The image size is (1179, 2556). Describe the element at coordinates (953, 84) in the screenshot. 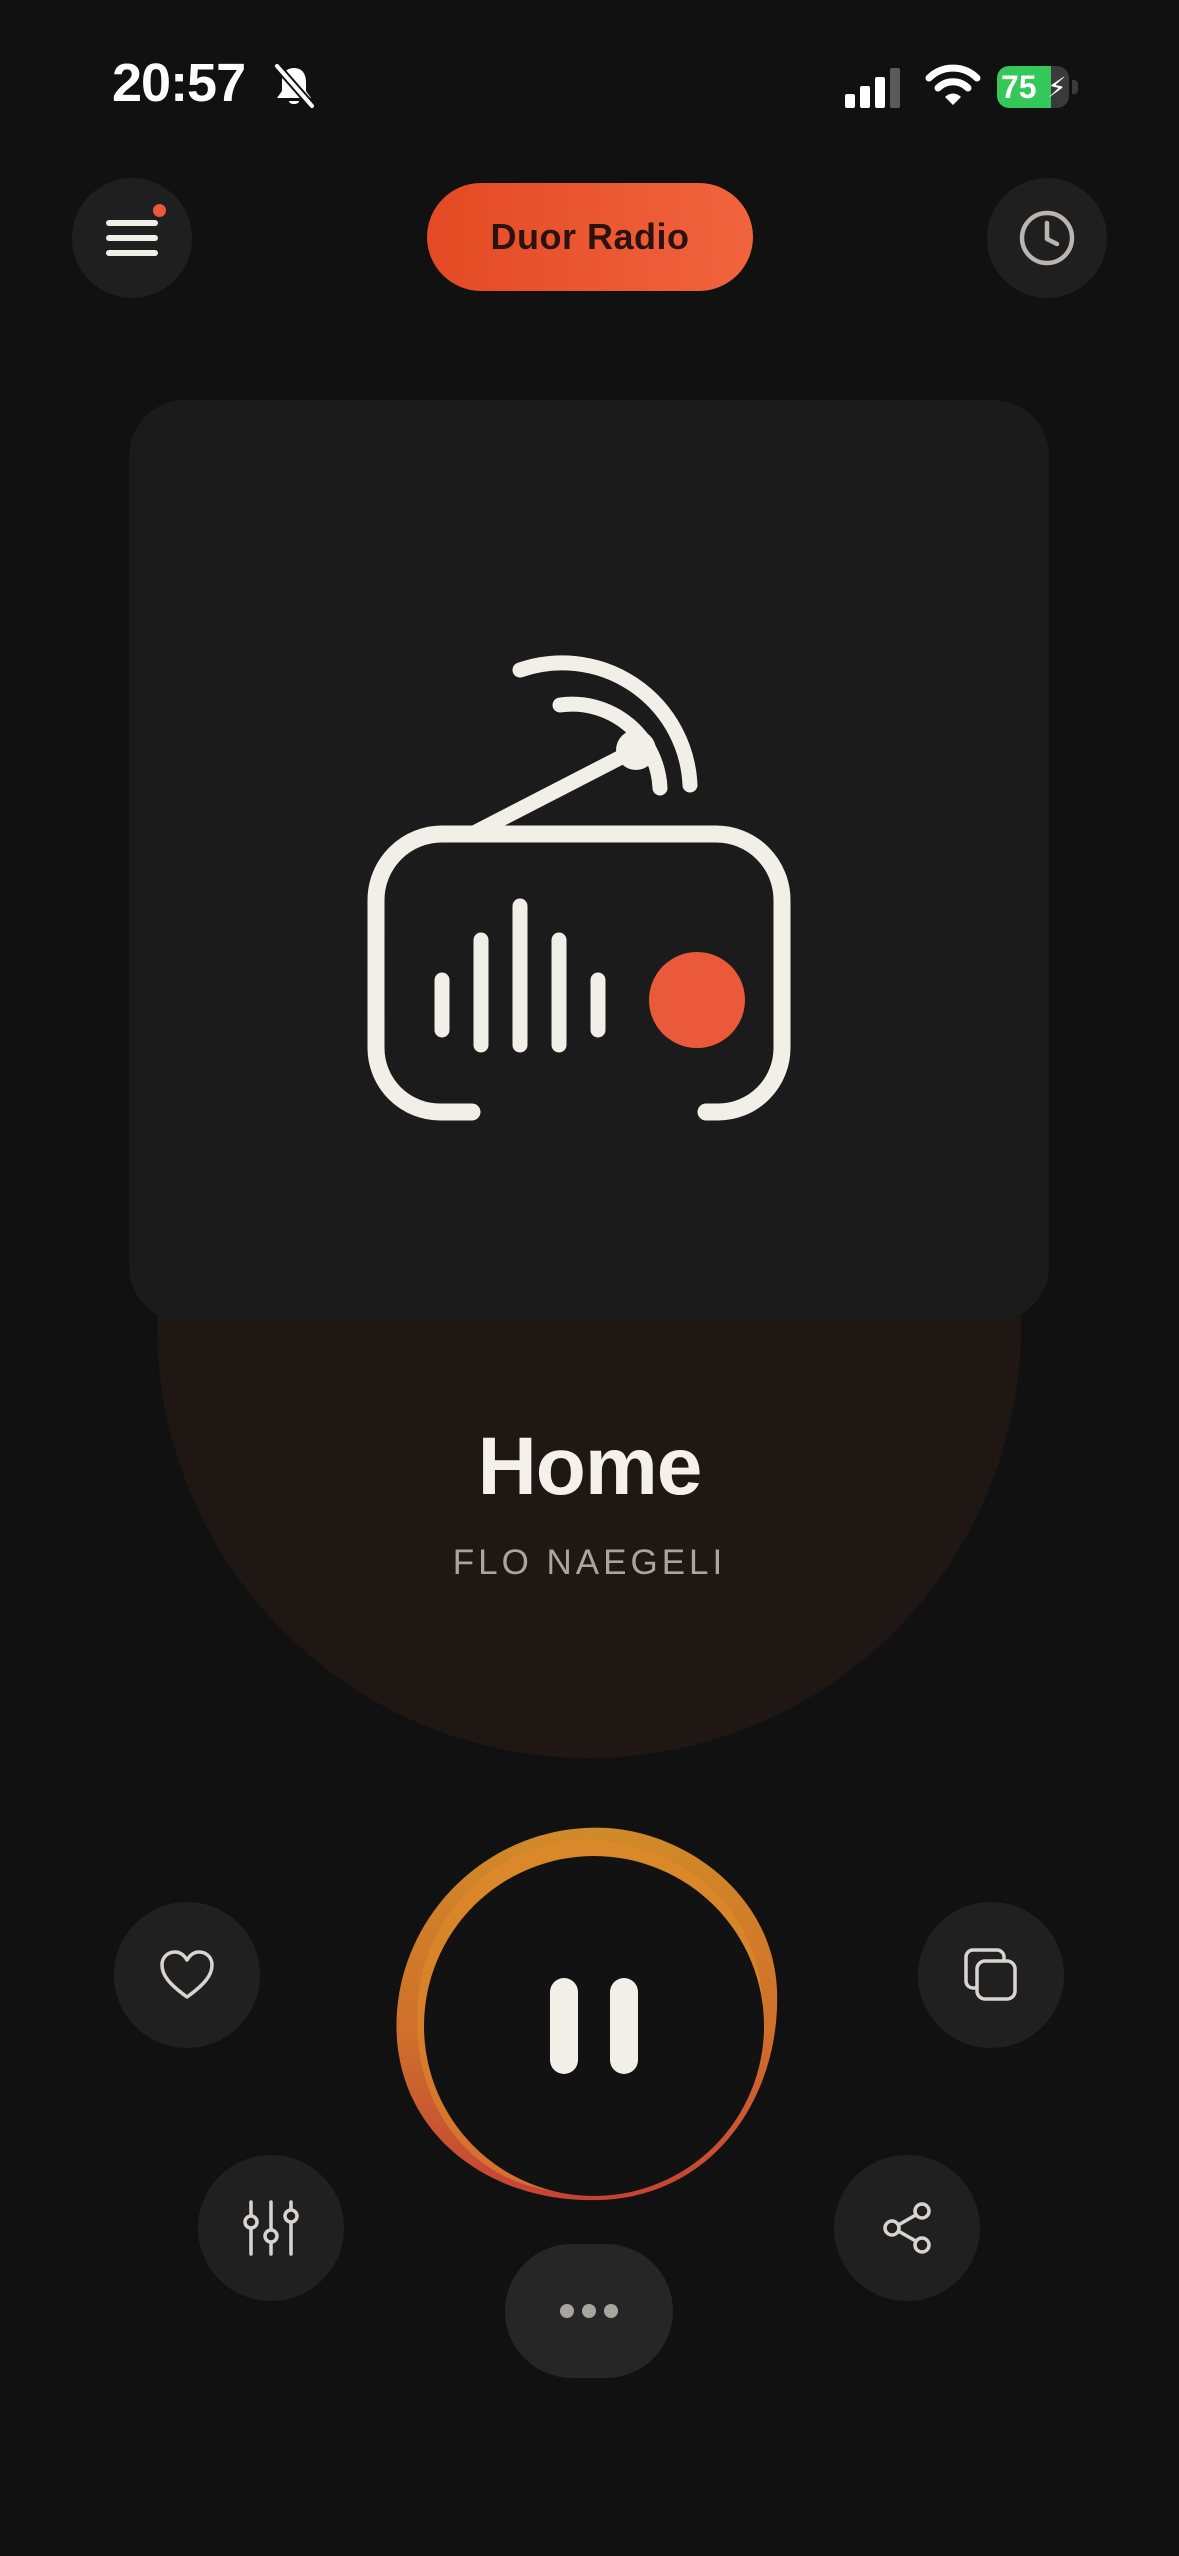

I see `wifi-icon` at that location.